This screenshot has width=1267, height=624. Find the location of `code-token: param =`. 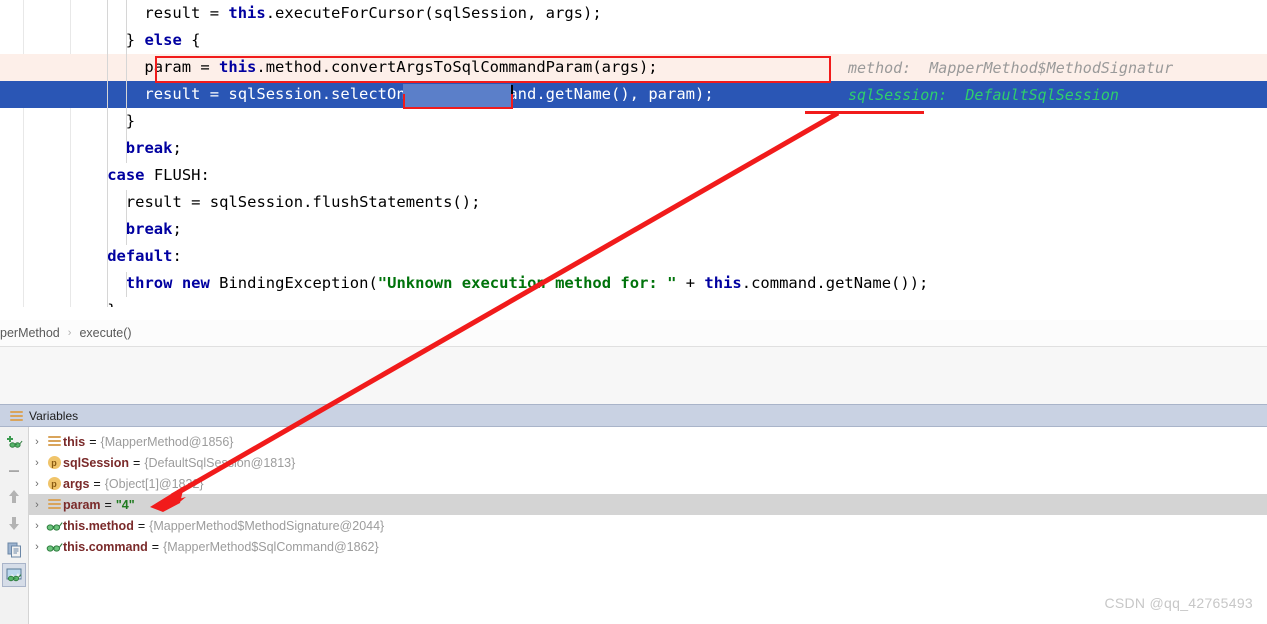

code-token: param = is located at coordinates (182, 67).